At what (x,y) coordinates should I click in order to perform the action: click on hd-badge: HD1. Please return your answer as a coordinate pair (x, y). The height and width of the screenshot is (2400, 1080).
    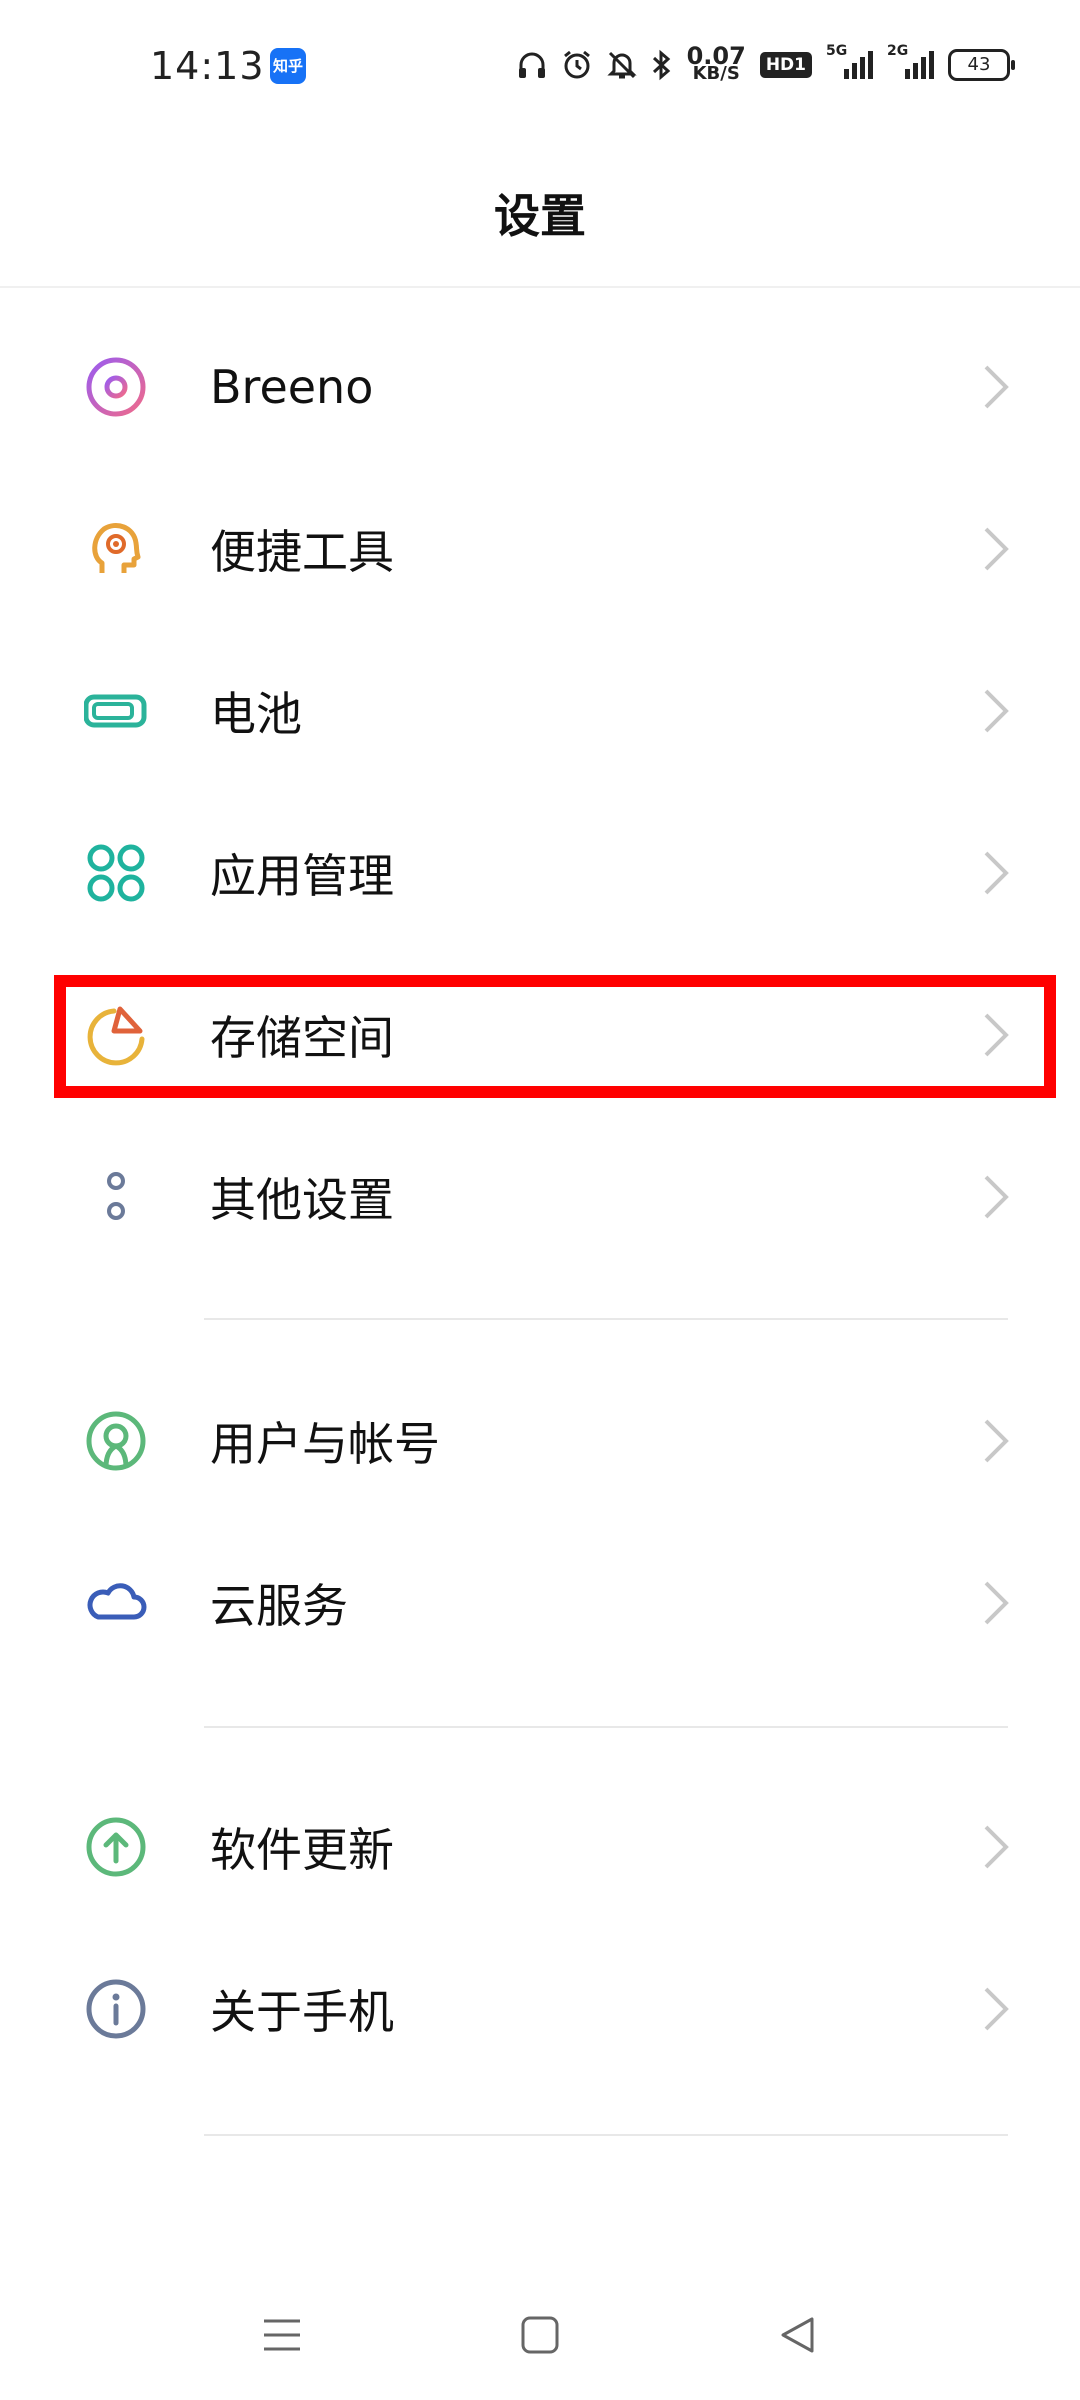
    Looking at the image, I should click on (785, 65).